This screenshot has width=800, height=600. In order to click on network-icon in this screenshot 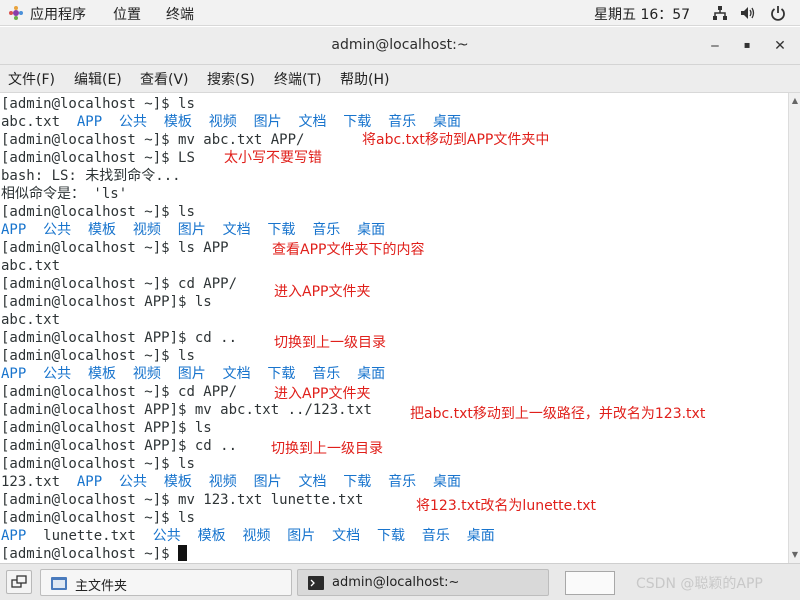, I will do `click(720, 13)`.